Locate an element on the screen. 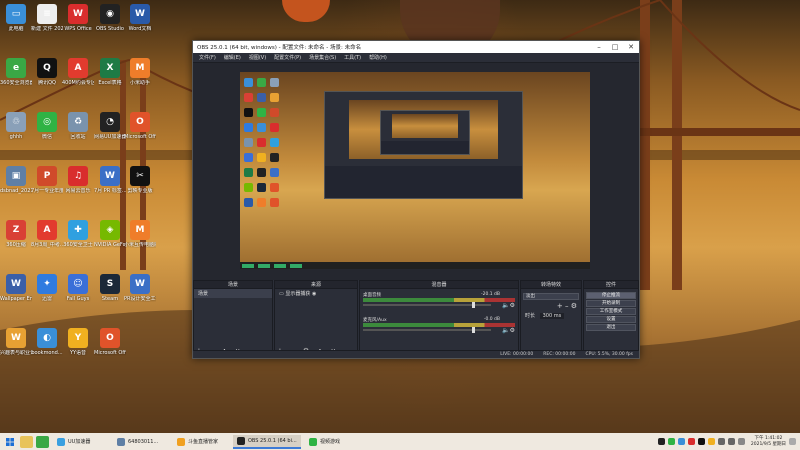  transition-toolbar: + – ⚙ is located at coordinates (551, 306).